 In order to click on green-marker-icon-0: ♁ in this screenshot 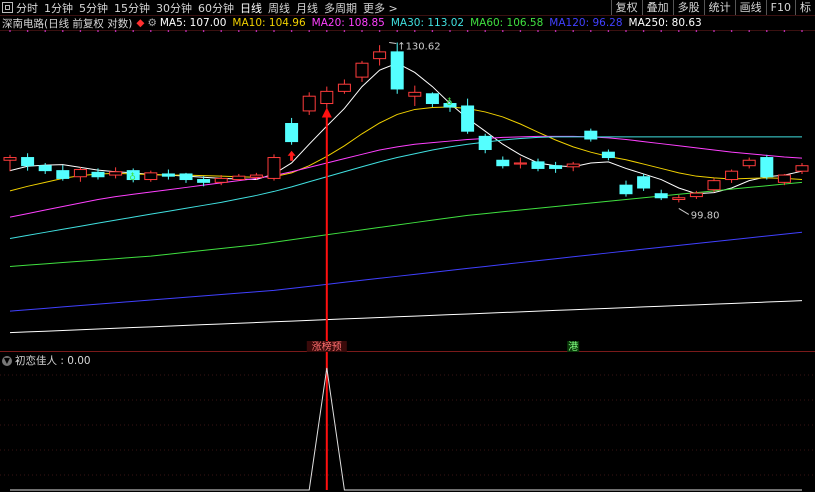, I will do `click(132, 177)`.